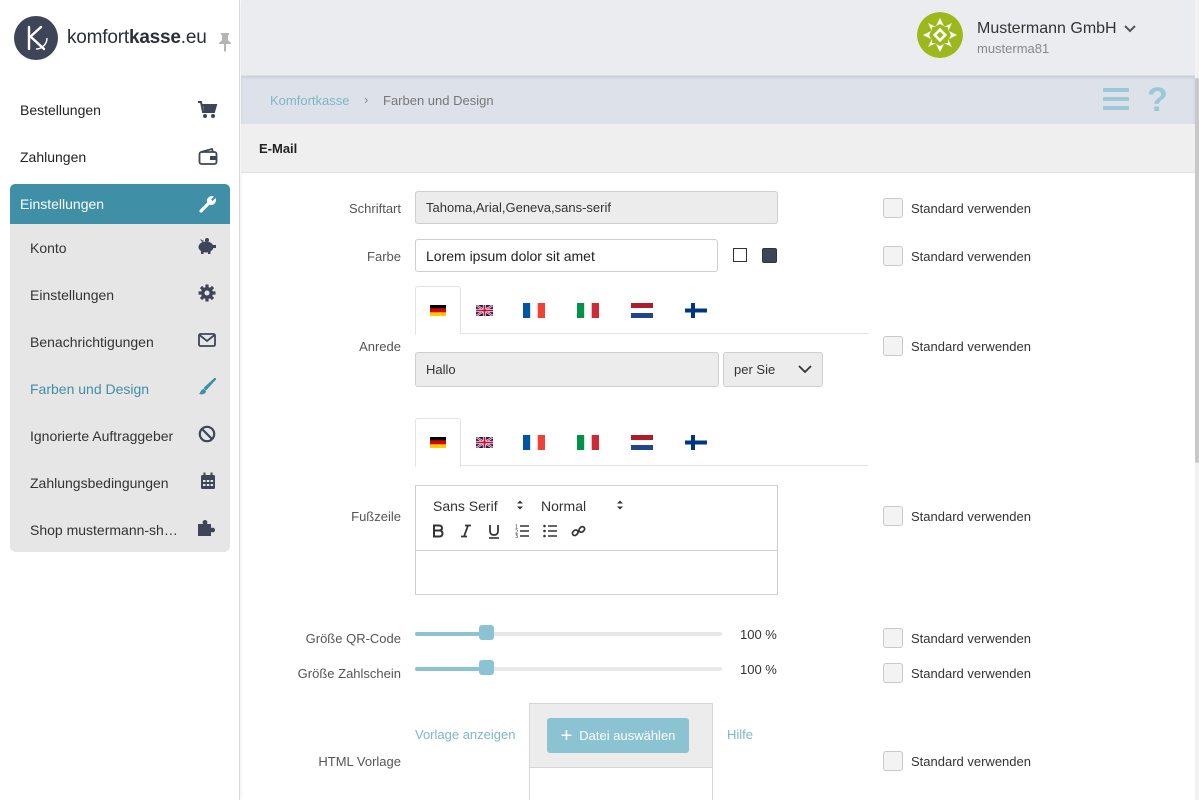  I want to click on italic-button, so click(466, 531).